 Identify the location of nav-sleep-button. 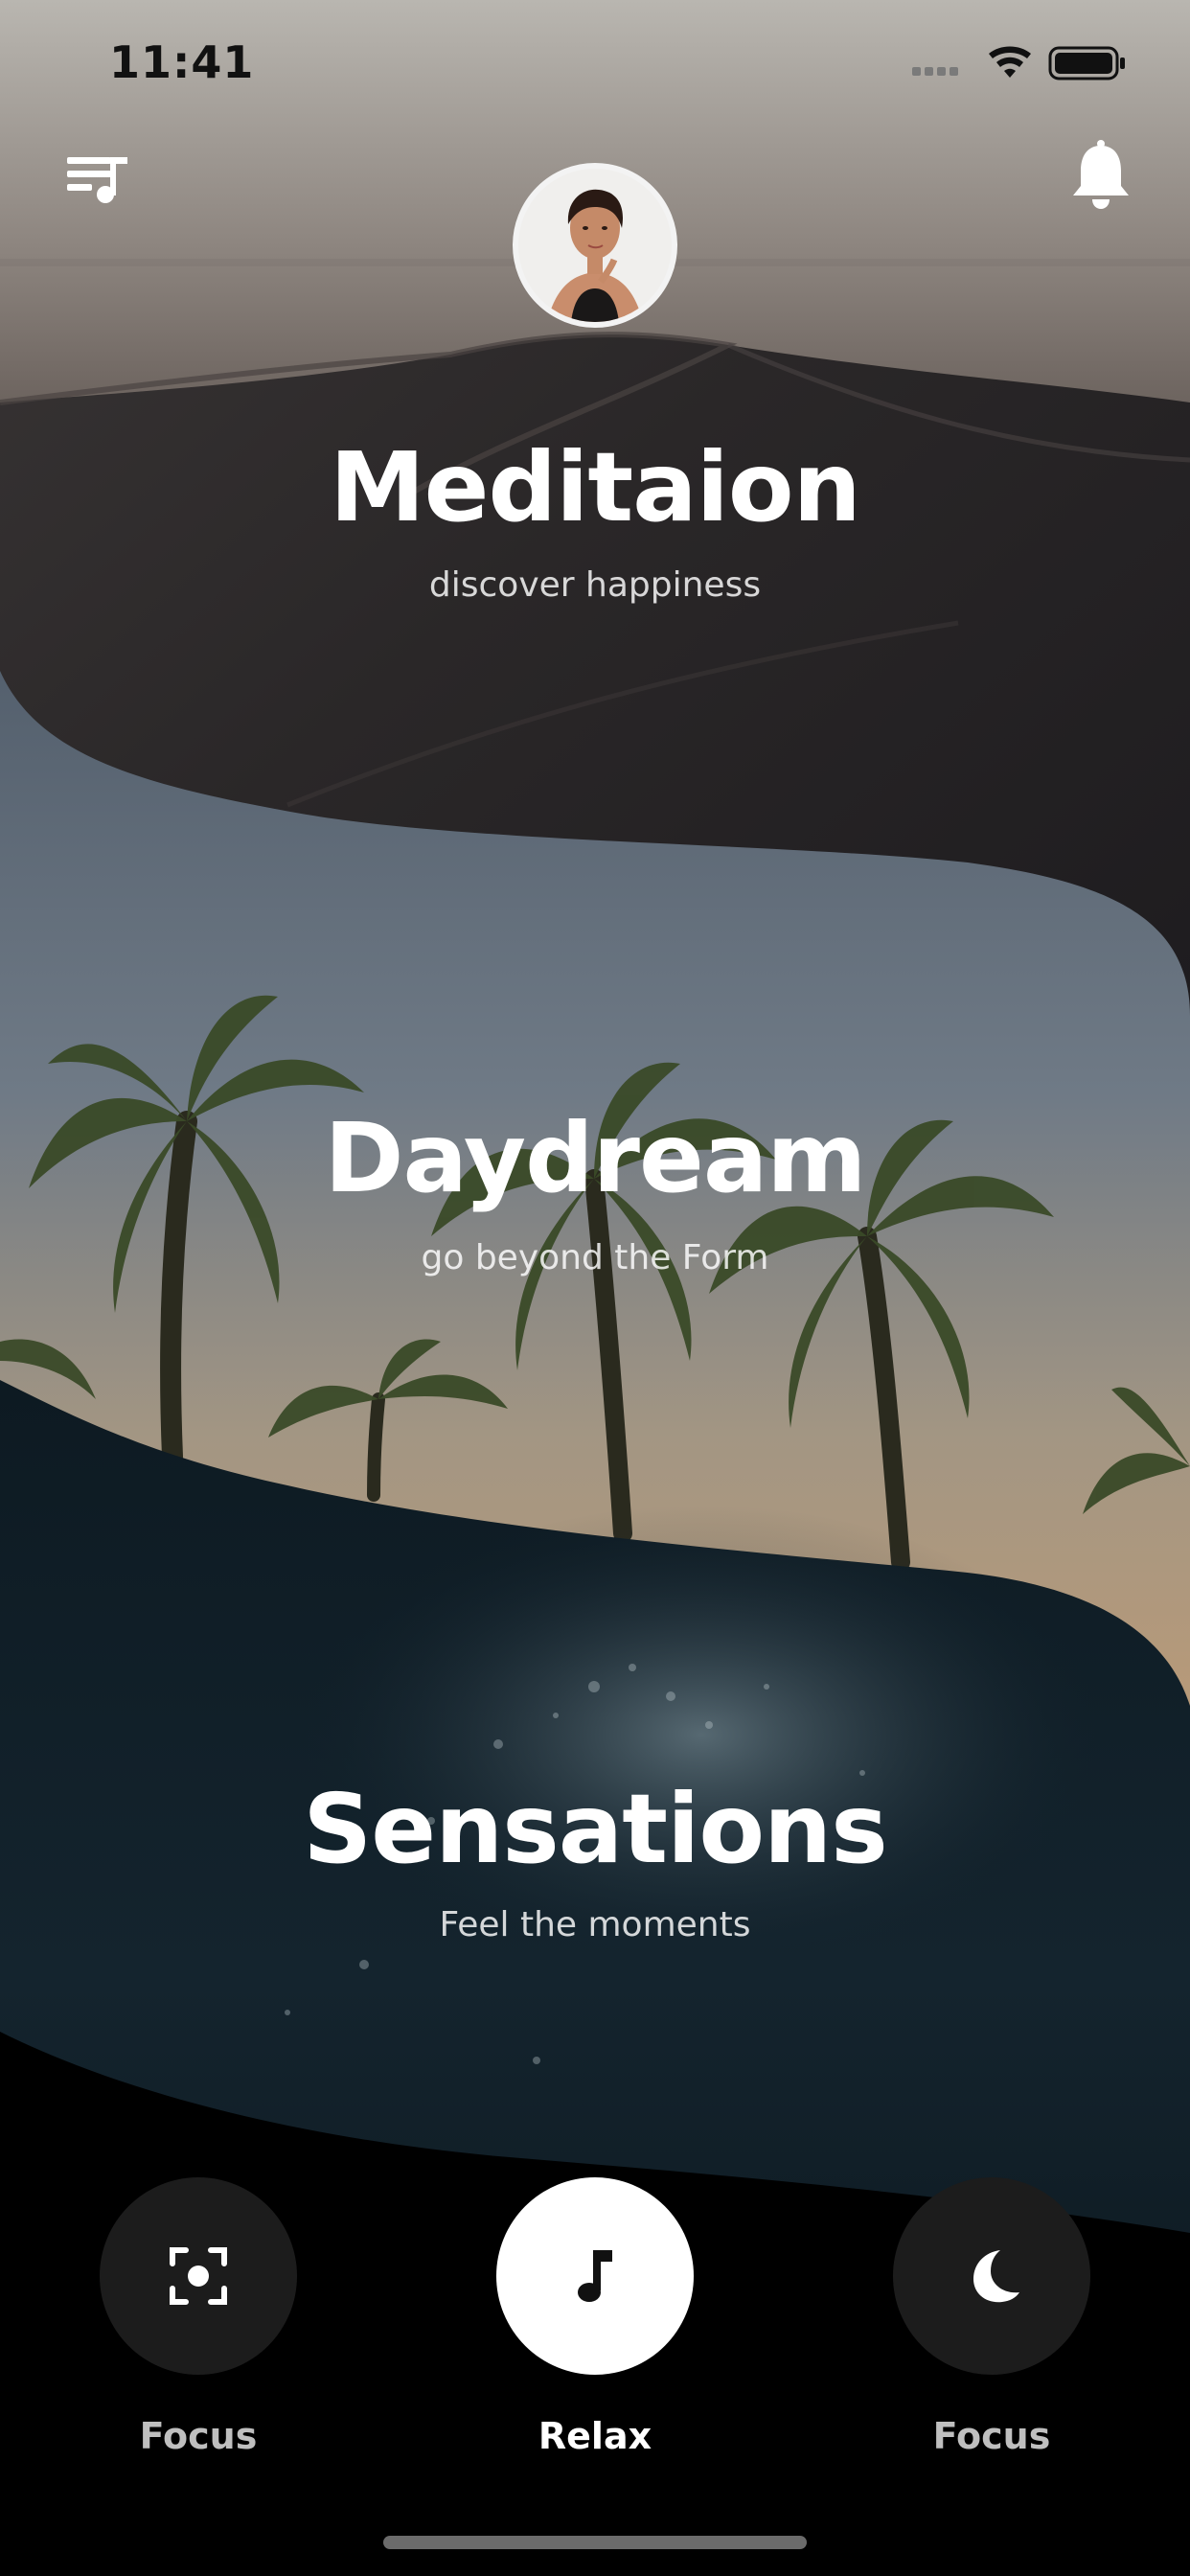
(991, 2276).